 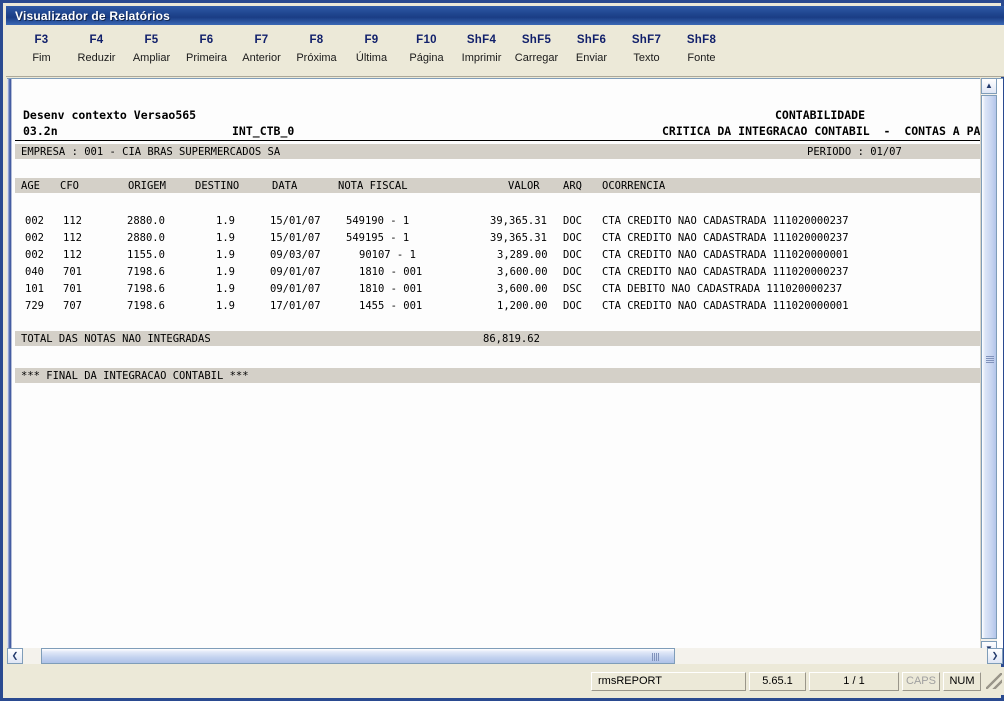 I want to click on toolbar-button-f3: F3 Fim, so click(x=41, y=51).